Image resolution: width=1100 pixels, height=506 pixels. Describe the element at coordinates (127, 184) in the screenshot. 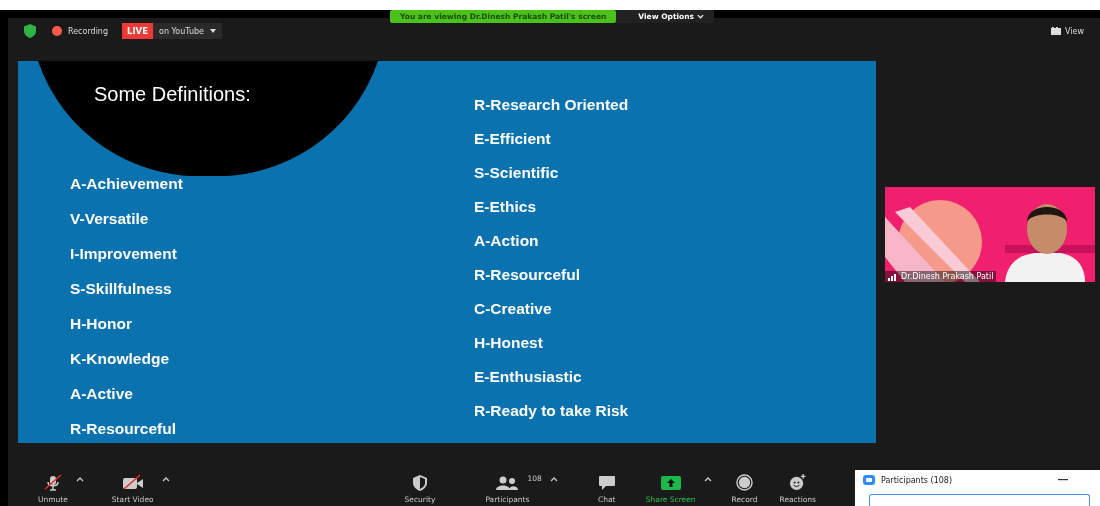

I see `definition-text: A-Achievement` at that location.